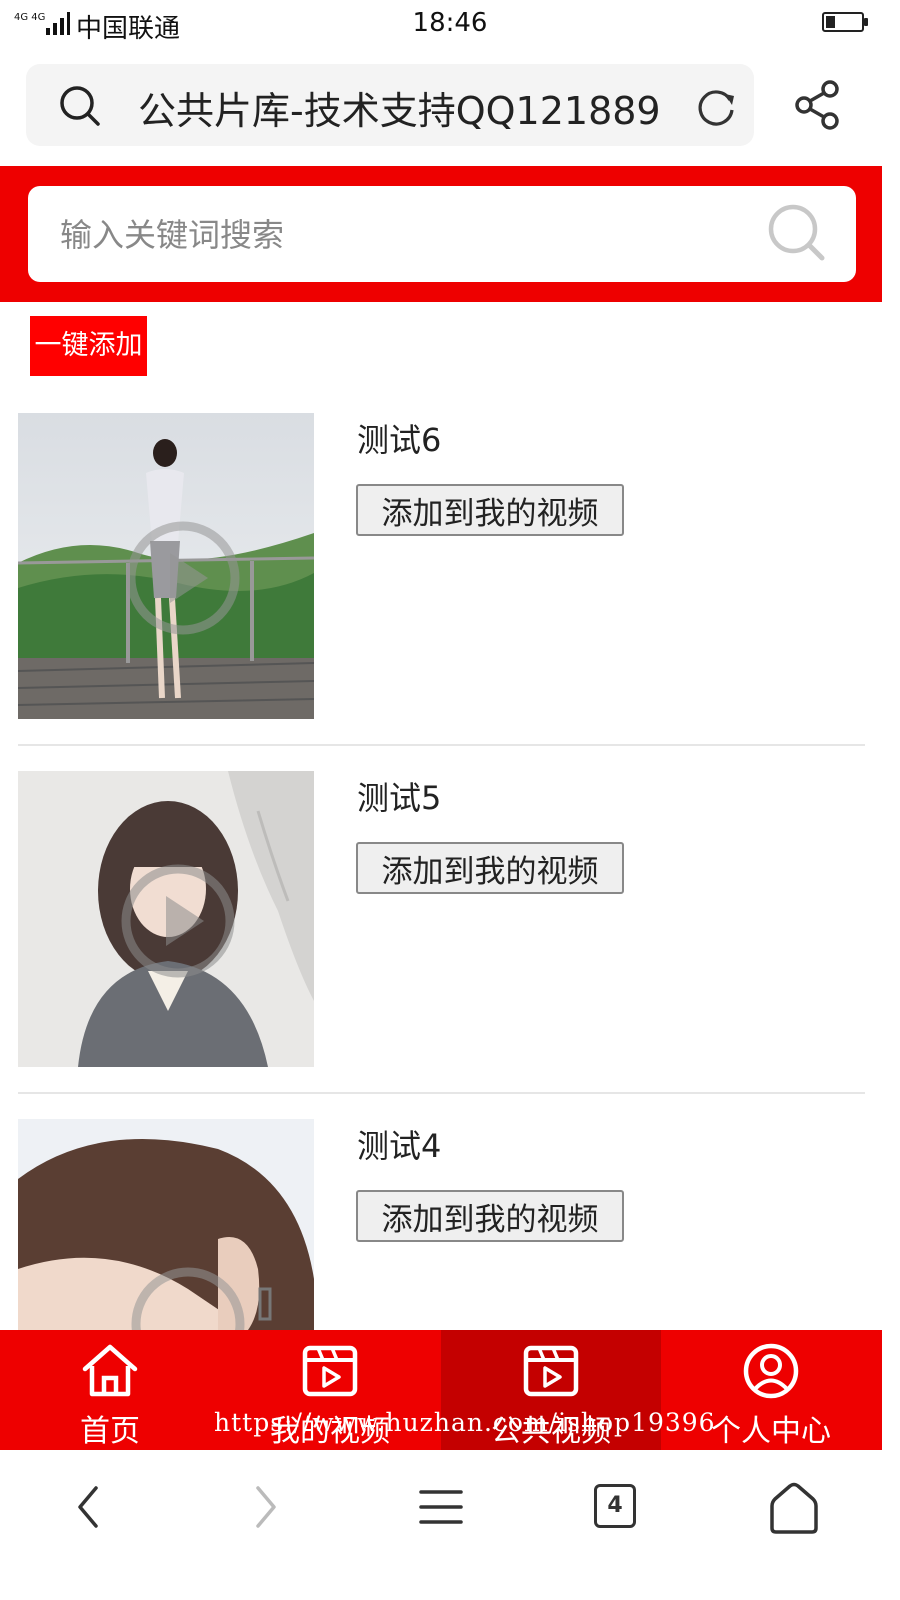 The image size is (900, 1600). Describe the element at coordinates (265, 1507) in the screenshot. I see `forward-icon` at that location.